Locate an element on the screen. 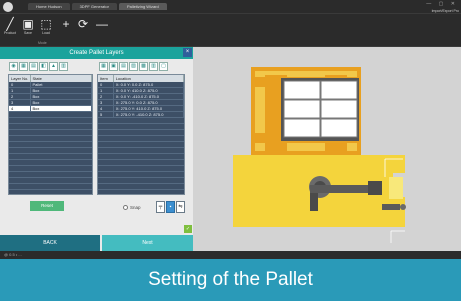 The width and height of the screenshot is (461, 301). layer-no-cell: 0 is located at coordinates (20, 84).